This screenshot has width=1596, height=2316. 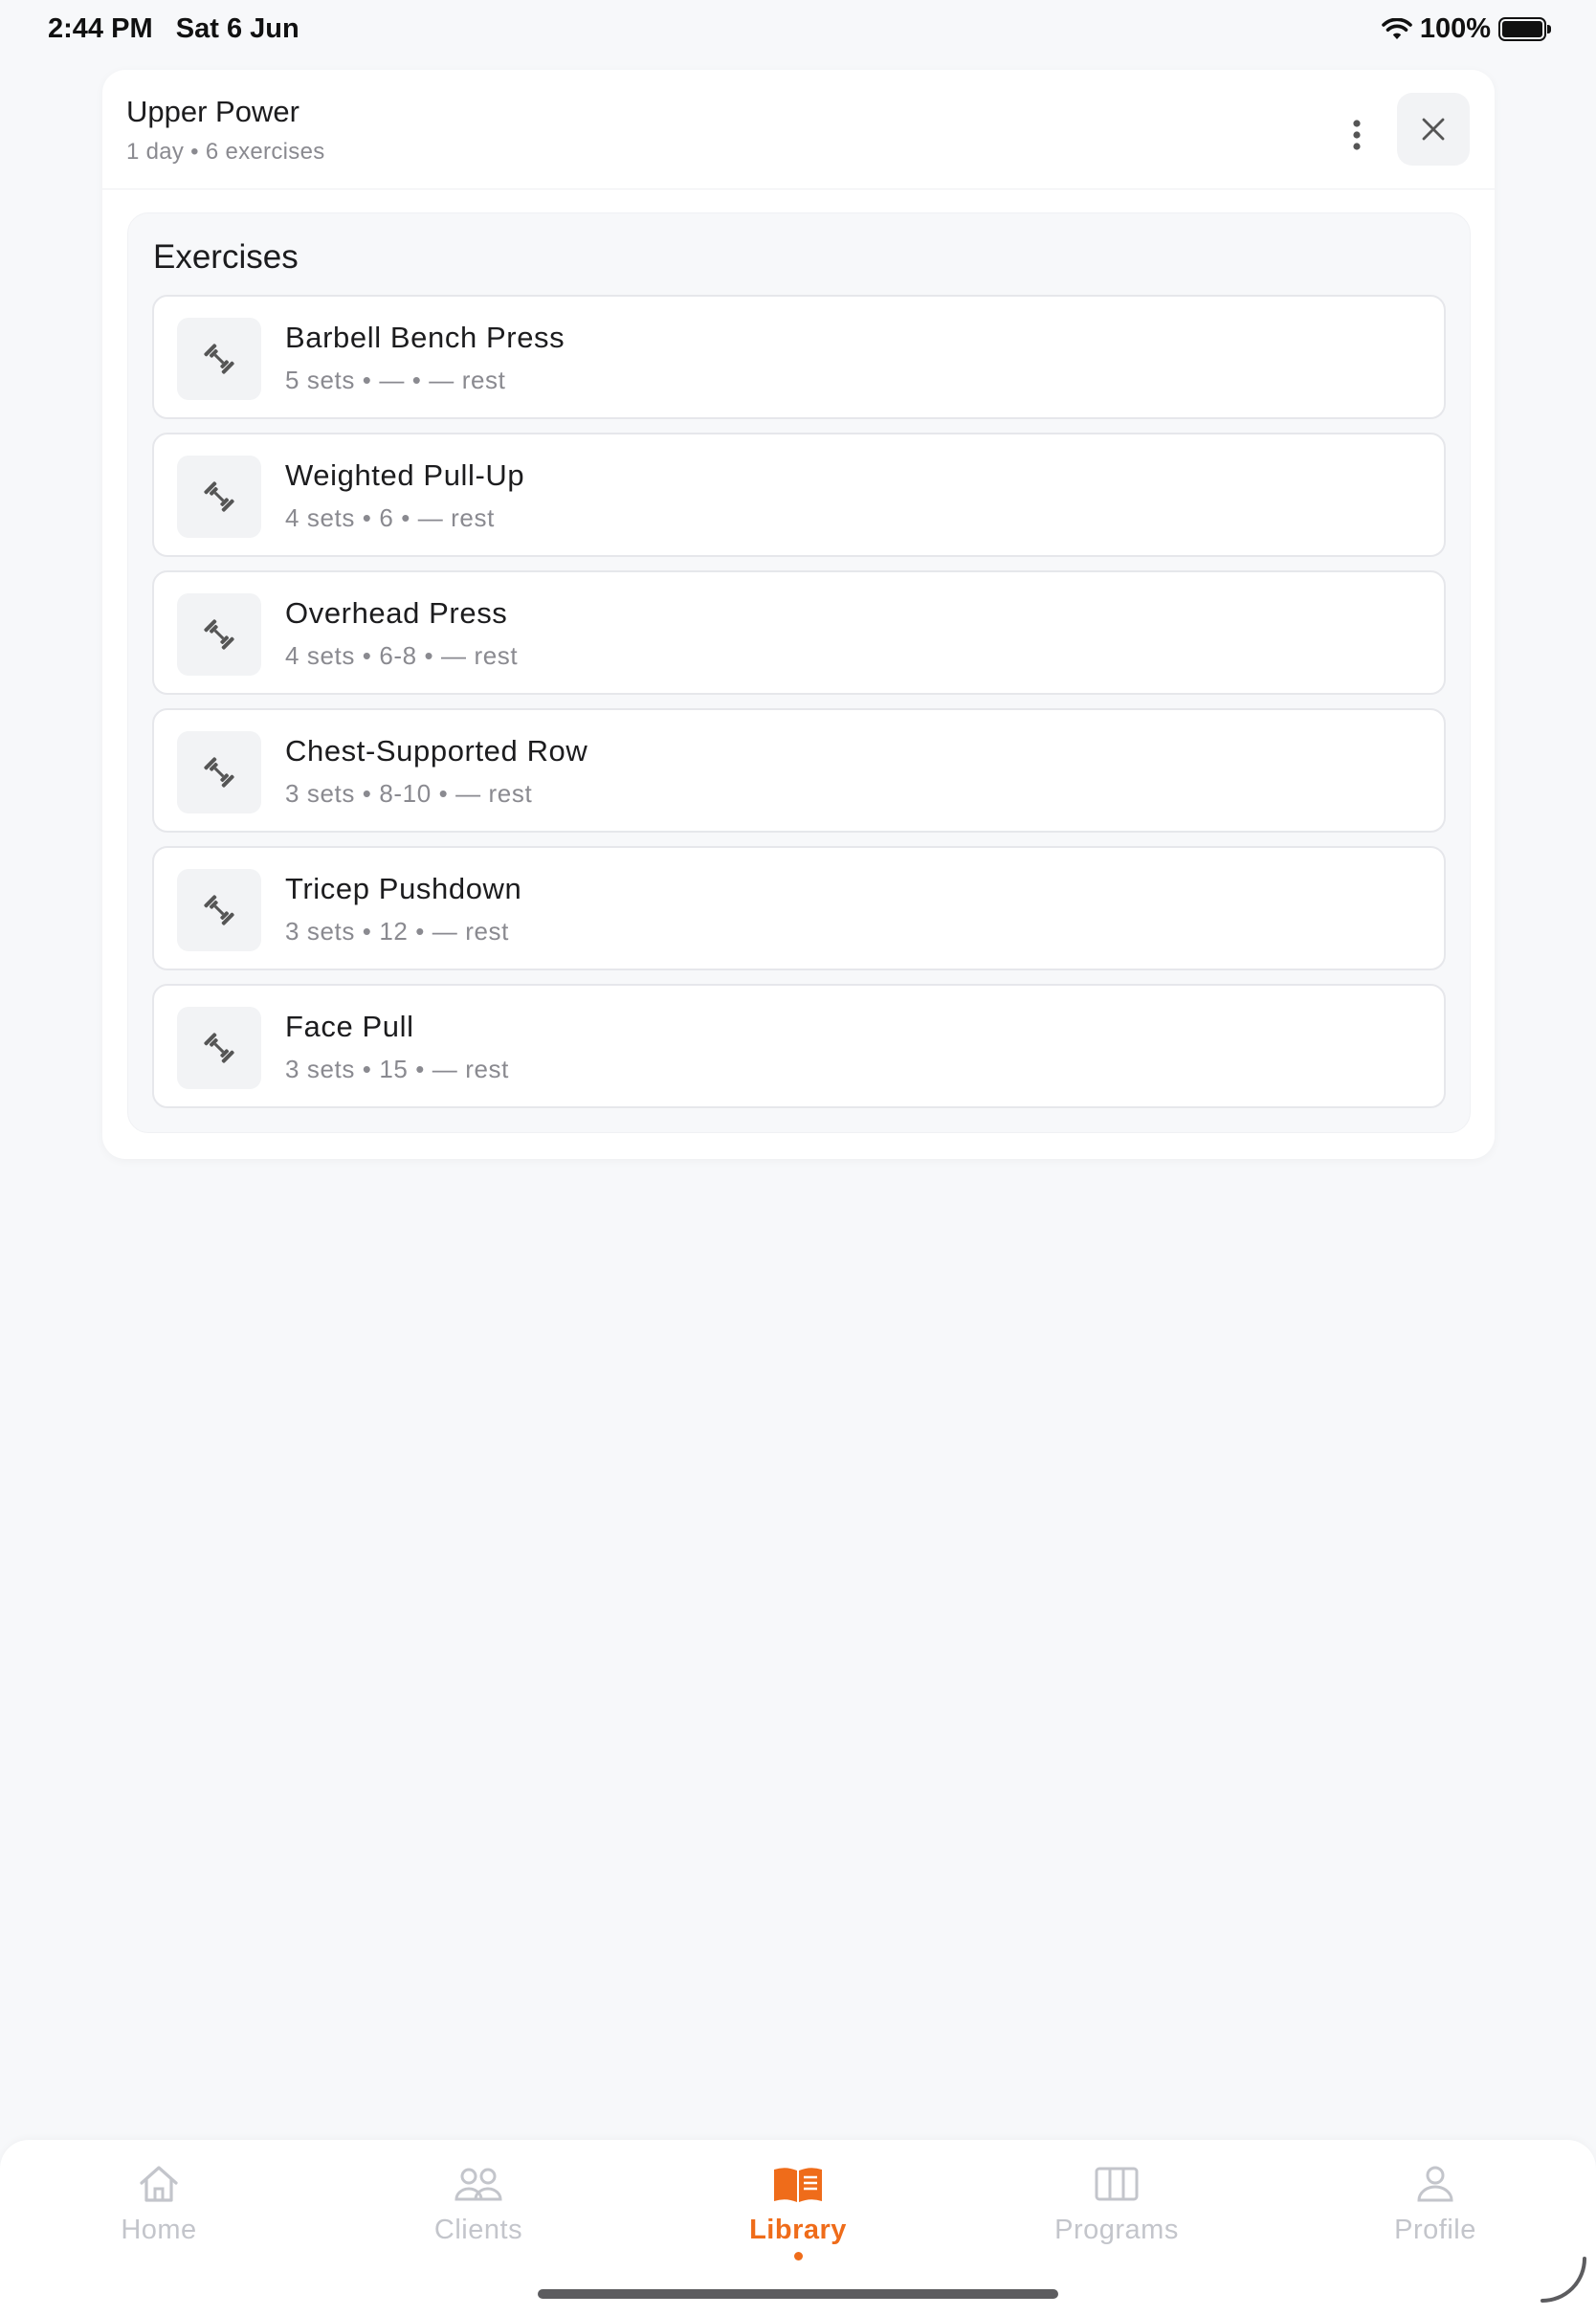 I want to click on tab-label: Clients, so click(x=478, y=2230).